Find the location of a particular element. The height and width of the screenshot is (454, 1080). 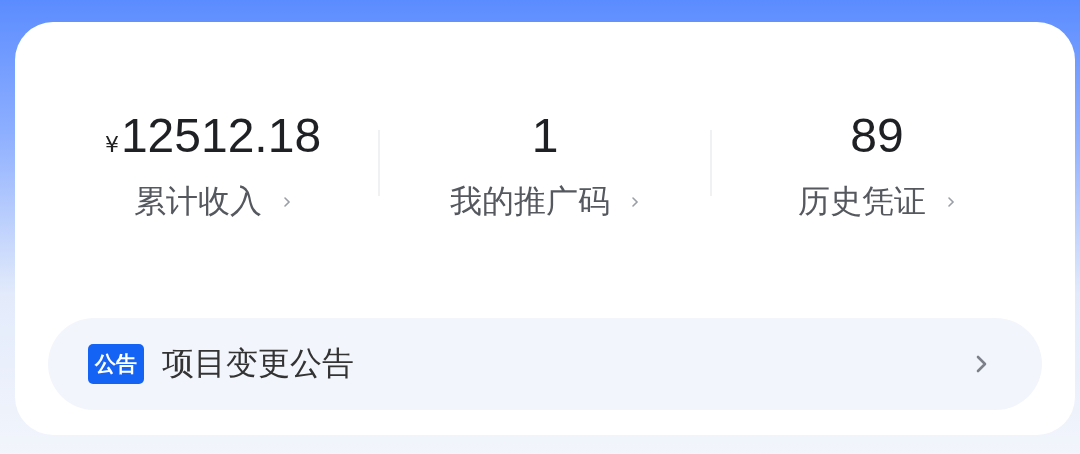

stat-value: 89 is located at coordinates (877, 135).